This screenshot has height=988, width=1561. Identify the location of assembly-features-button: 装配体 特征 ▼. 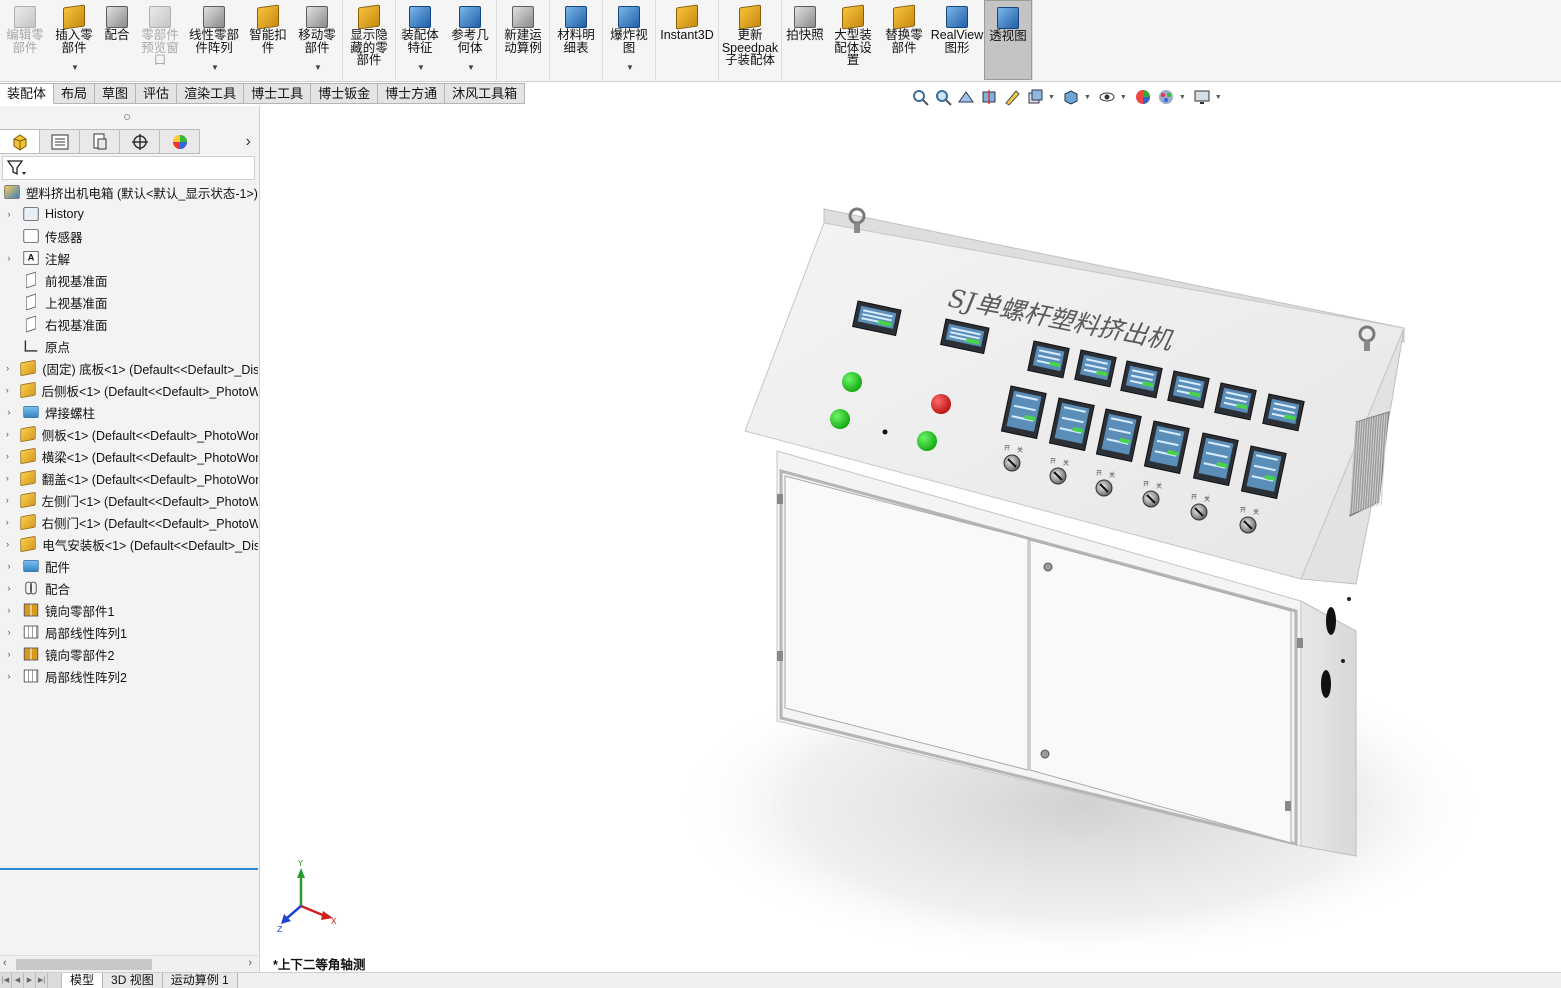
(420, 40).